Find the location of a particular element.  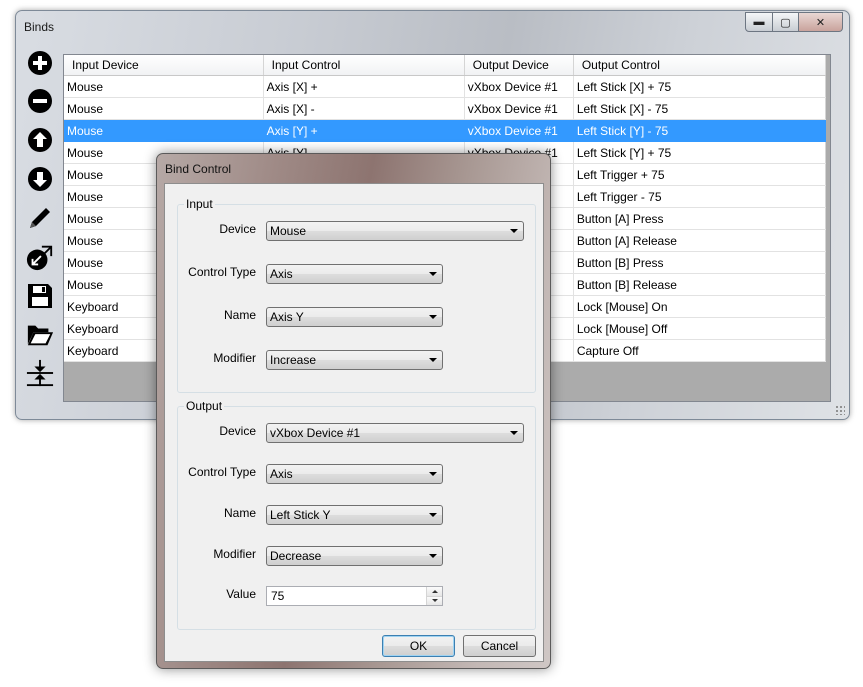

input-control-cell: Axis [X] + is located at coordinates (364, 86).